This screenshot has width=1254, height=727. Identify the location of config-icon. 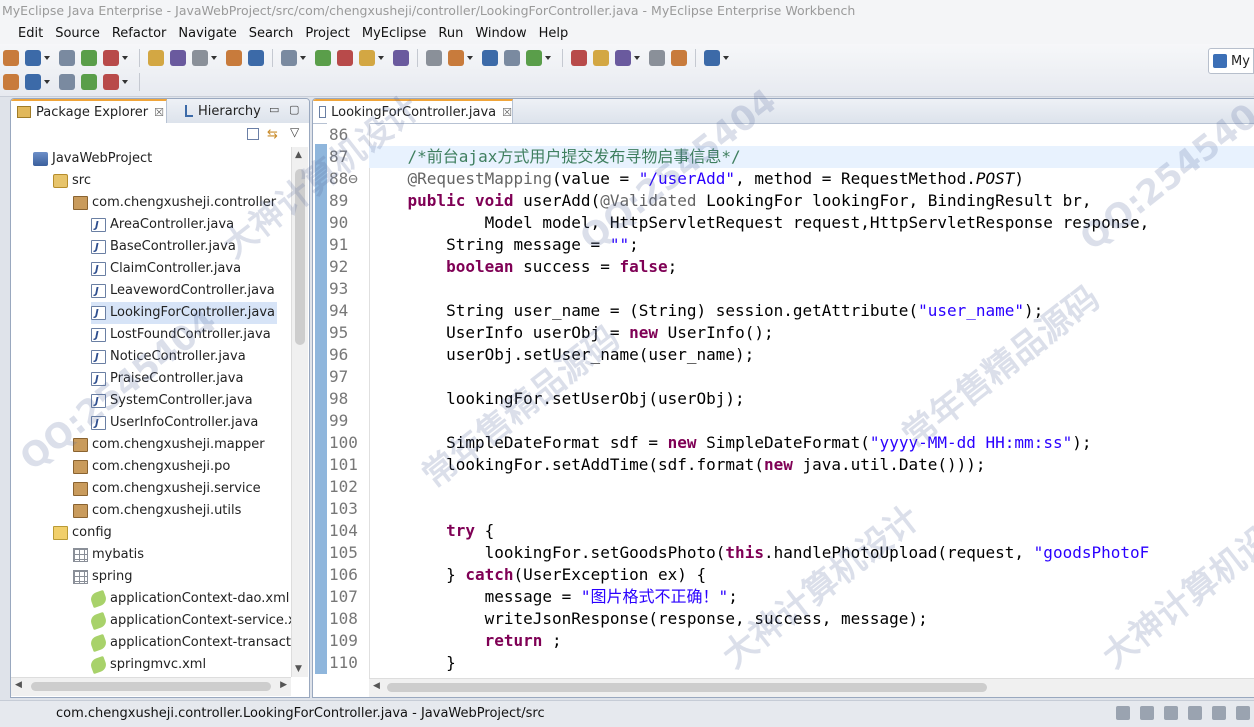
(323, 58).